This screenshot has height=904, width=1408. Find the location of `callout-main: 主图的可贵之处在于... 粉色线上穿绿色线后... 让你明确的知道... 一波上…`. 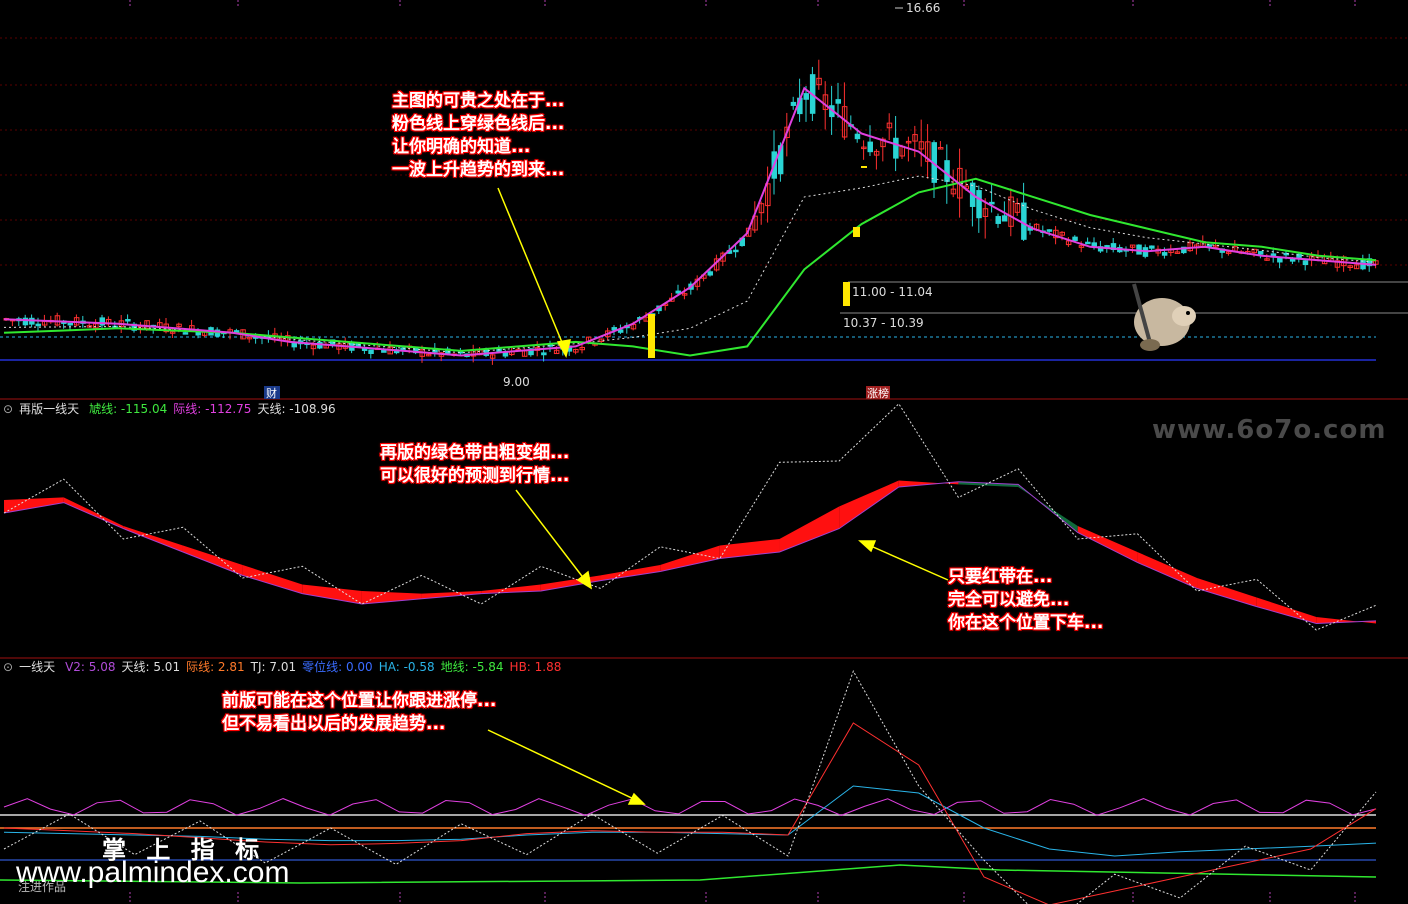

callout-main: 主图的可贵之处在于... 粉色线上穿绿色线后... 让你明确的知道... 一波上… is located at coordinates (478, 136).